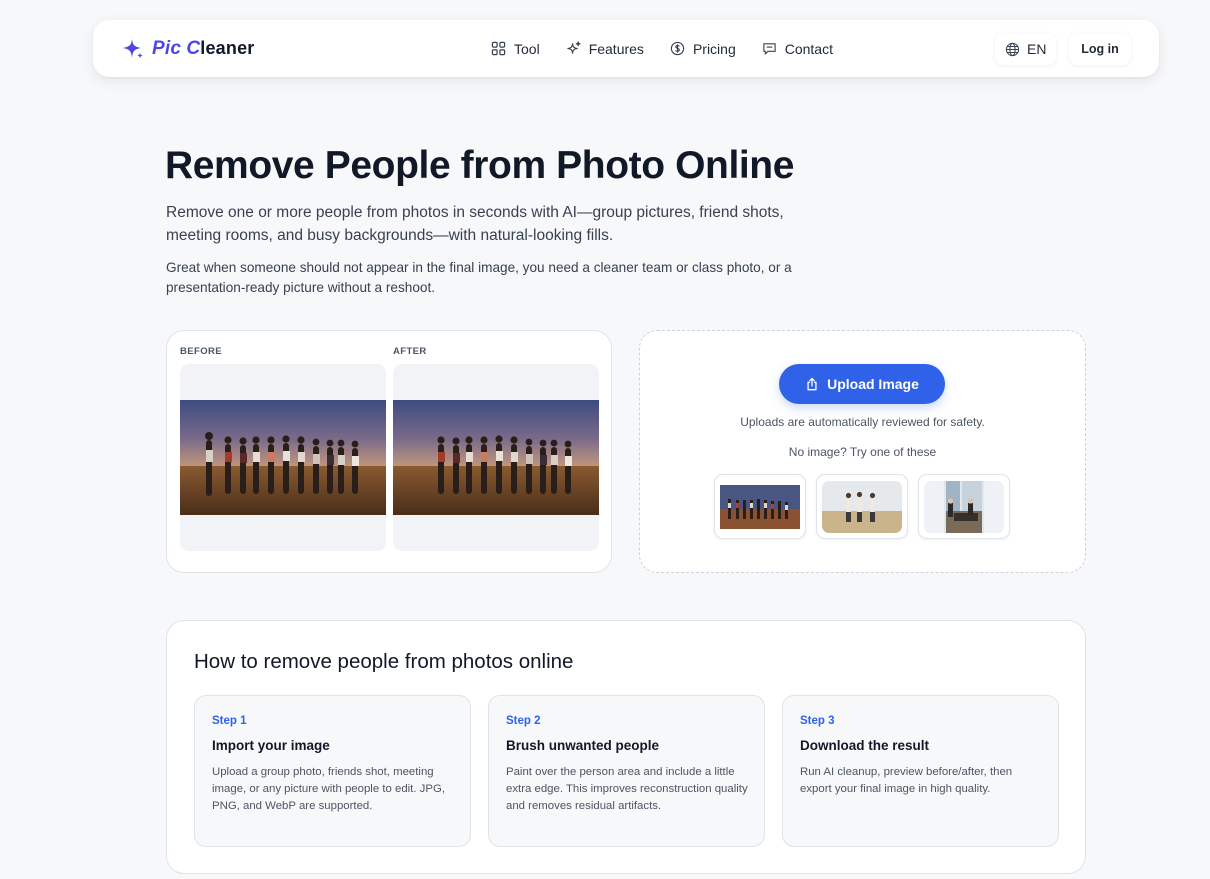 The image size is (1210, 879). I want to click on step-tag: Step 2, so click(523, 721).